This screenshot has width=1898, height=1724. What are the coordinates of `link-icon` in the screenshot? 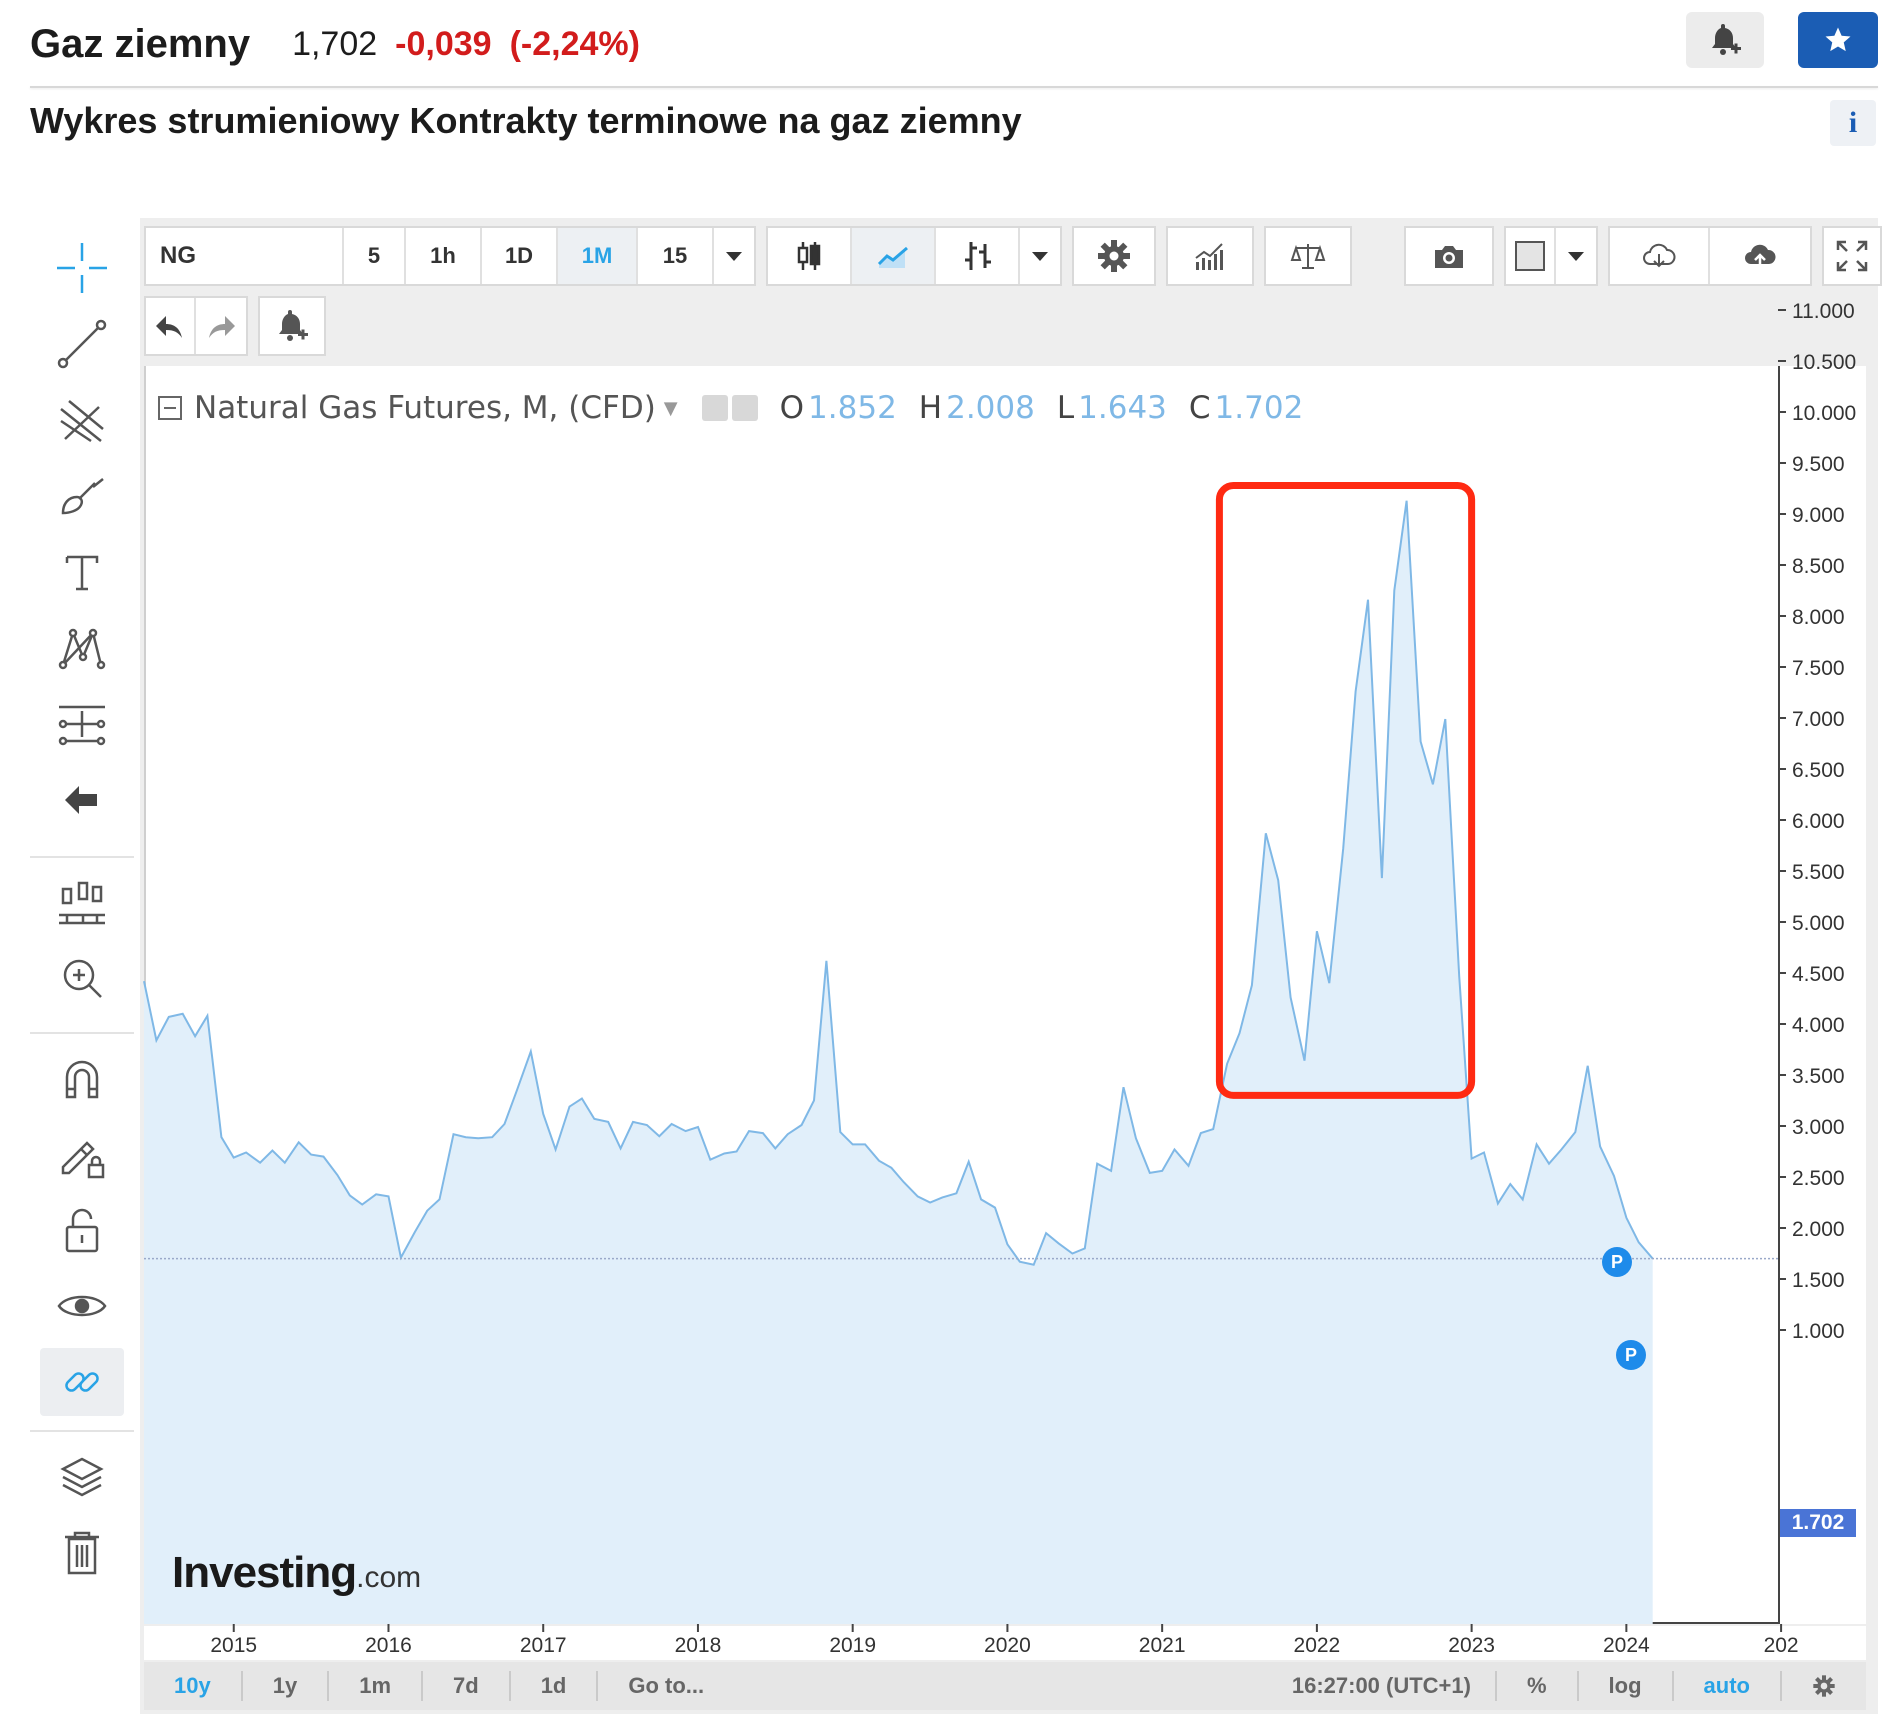 It's located at (82, 1382).